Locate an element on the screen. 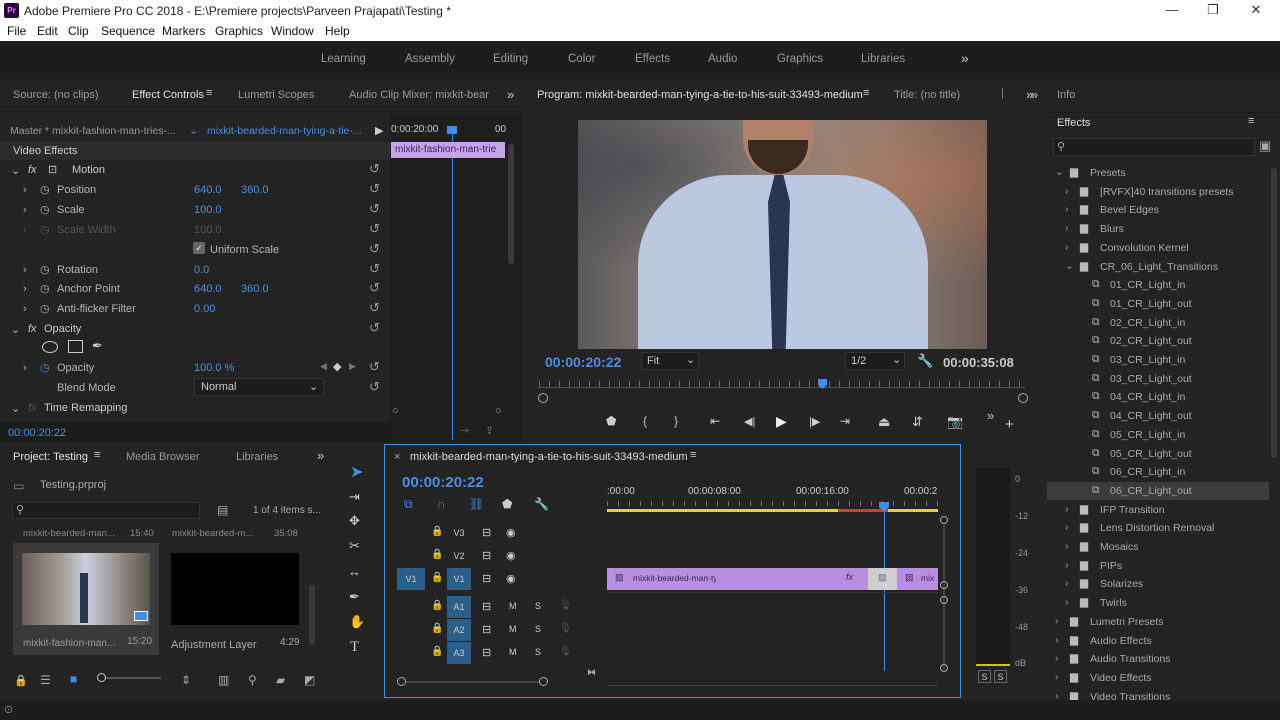  program-video-frame is located at coordinates (782, 234).